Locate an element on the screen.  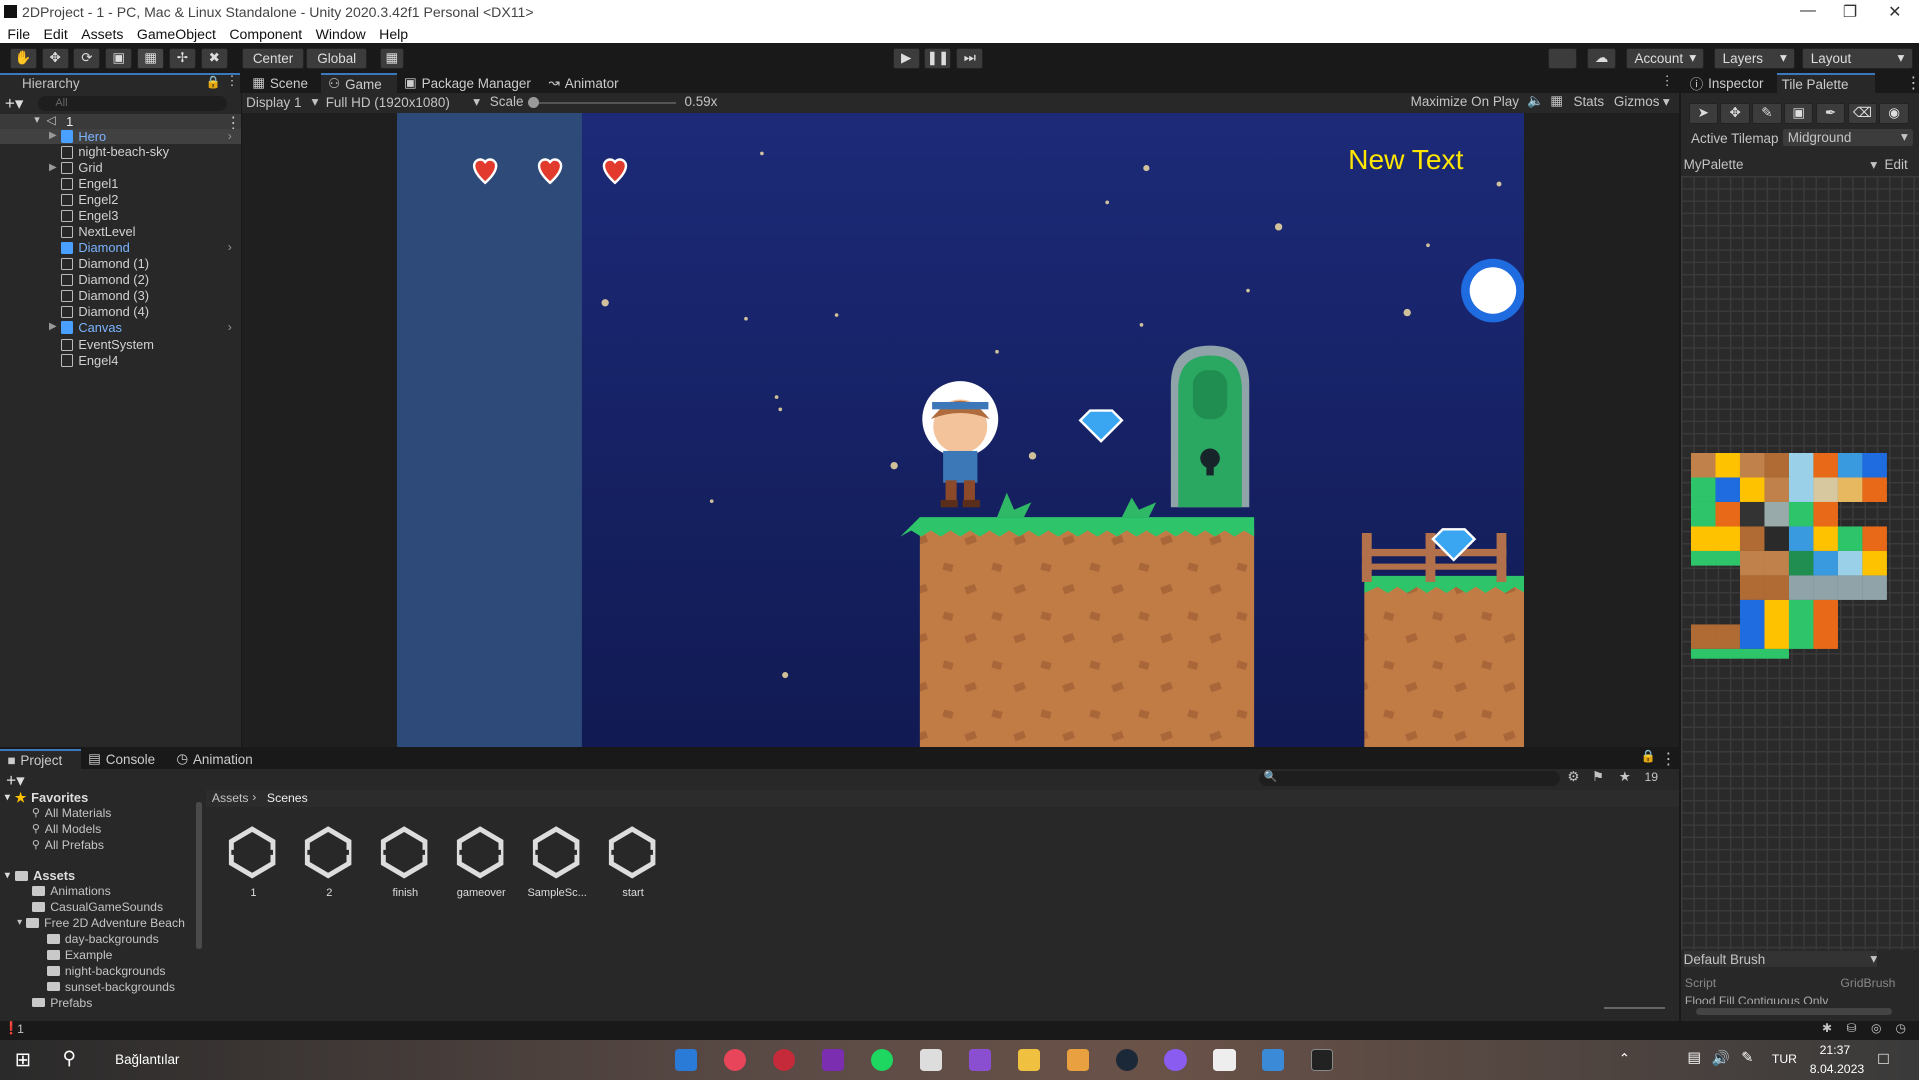
menu-assets: Assets is located at coordinates (102, 34).